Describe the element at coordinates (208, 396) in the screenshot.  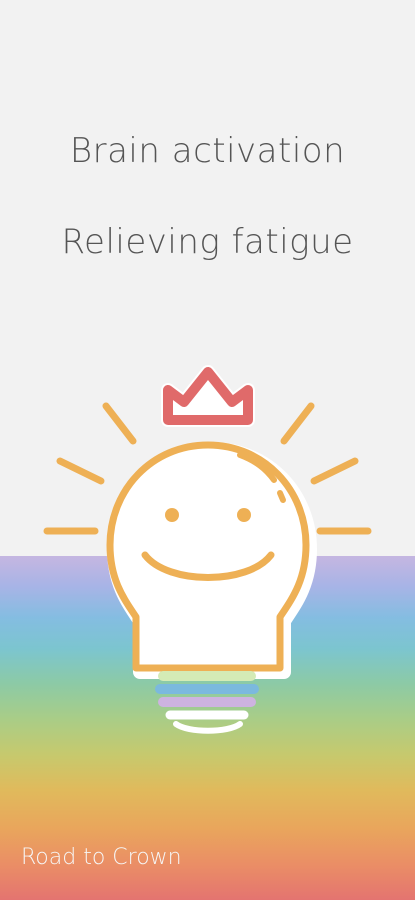
I see `crown-icon` at that location.